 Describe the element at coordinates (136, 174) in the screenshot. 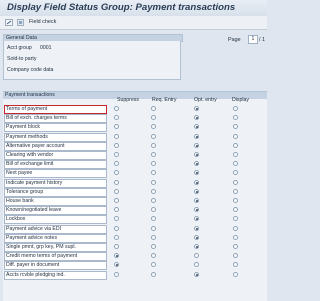

I see `field-row: Next payee` at that location.